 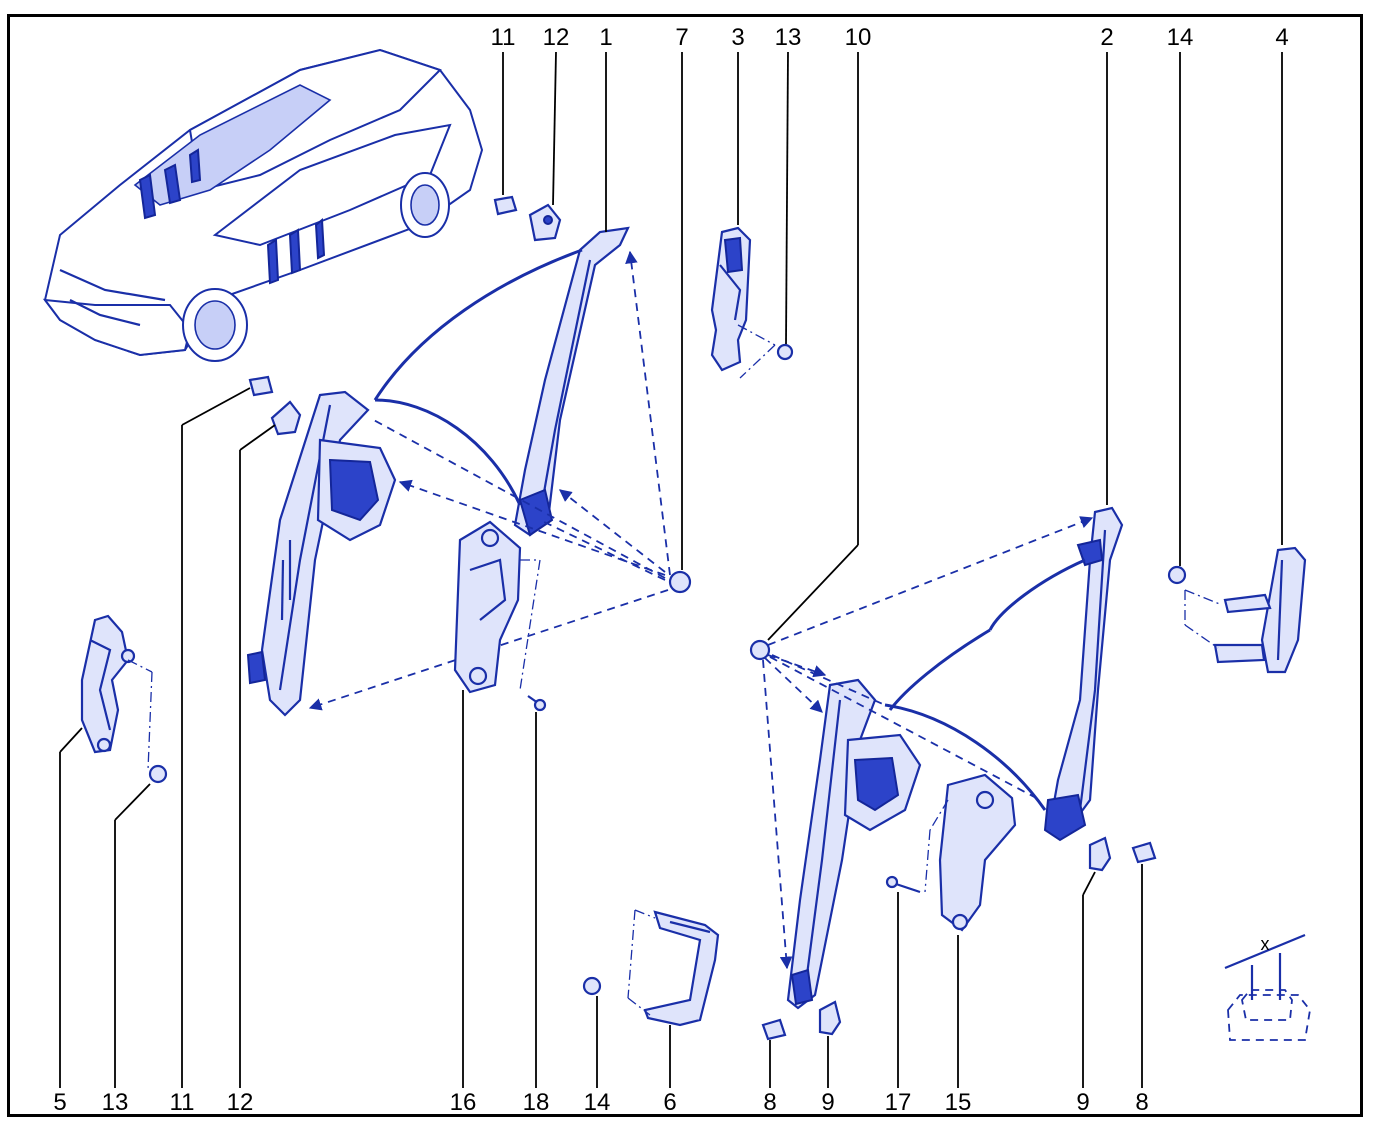 What do you see at coordinates (737, 37) in the screenshot?
I see `callout-3: 3` at bounding box center [737, 37].